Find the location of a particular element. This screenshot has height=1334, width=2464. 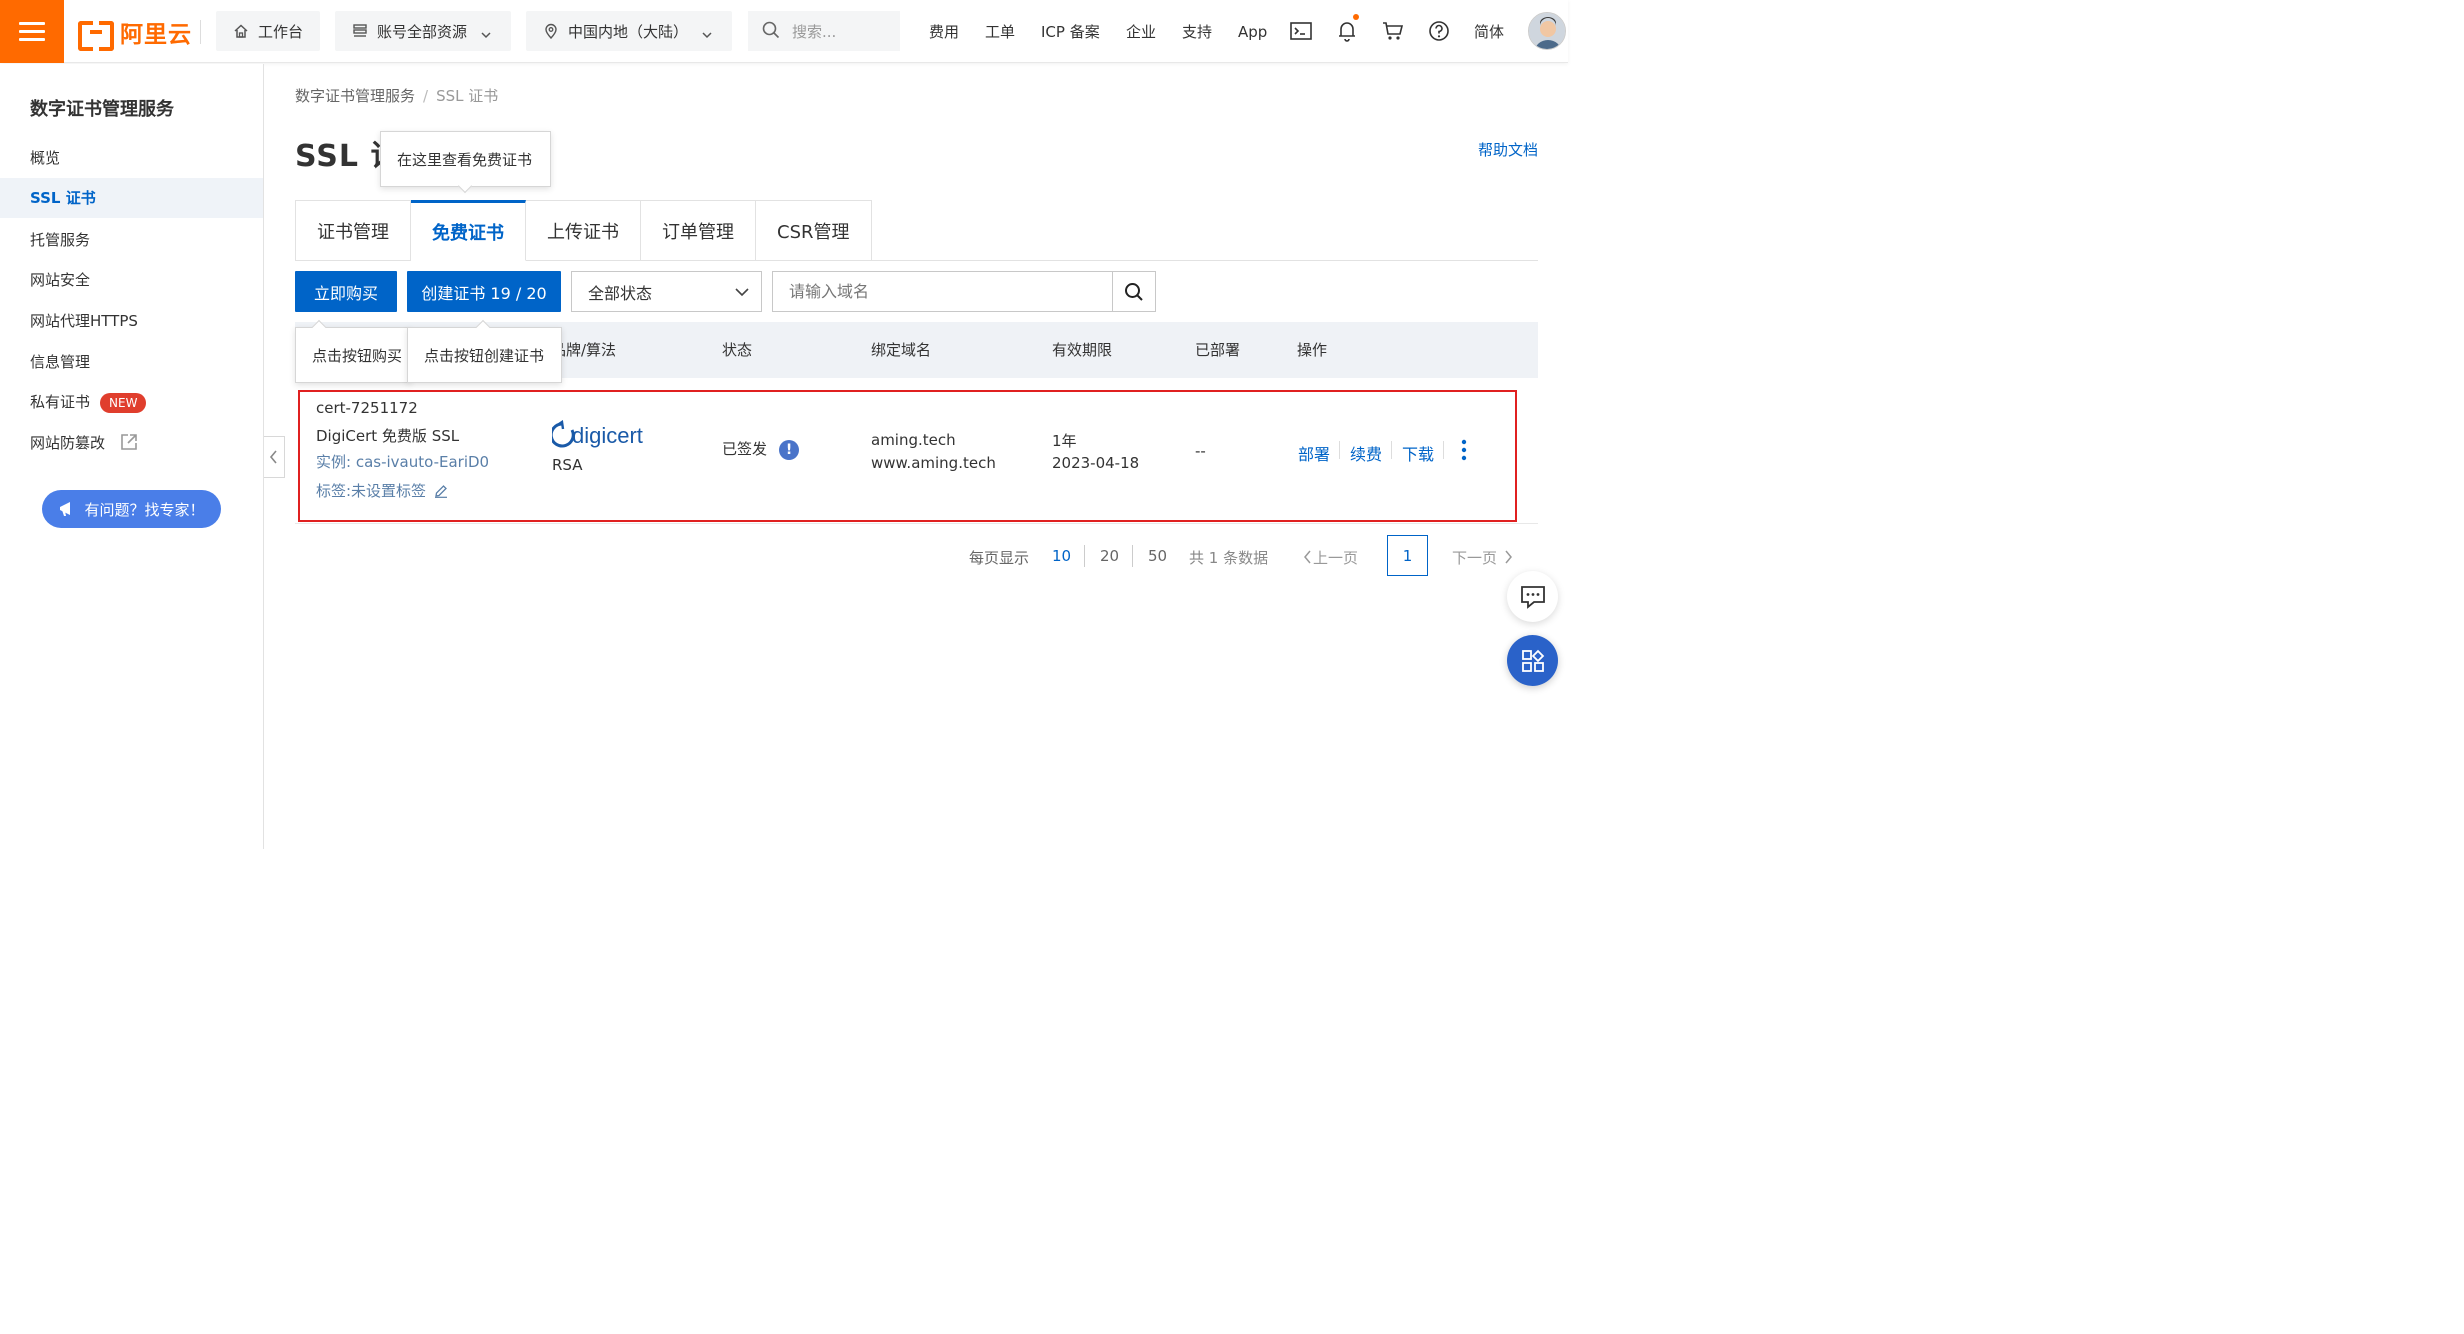

region-selector: 中国内地（大陆） is located at coordinates (629, 31).